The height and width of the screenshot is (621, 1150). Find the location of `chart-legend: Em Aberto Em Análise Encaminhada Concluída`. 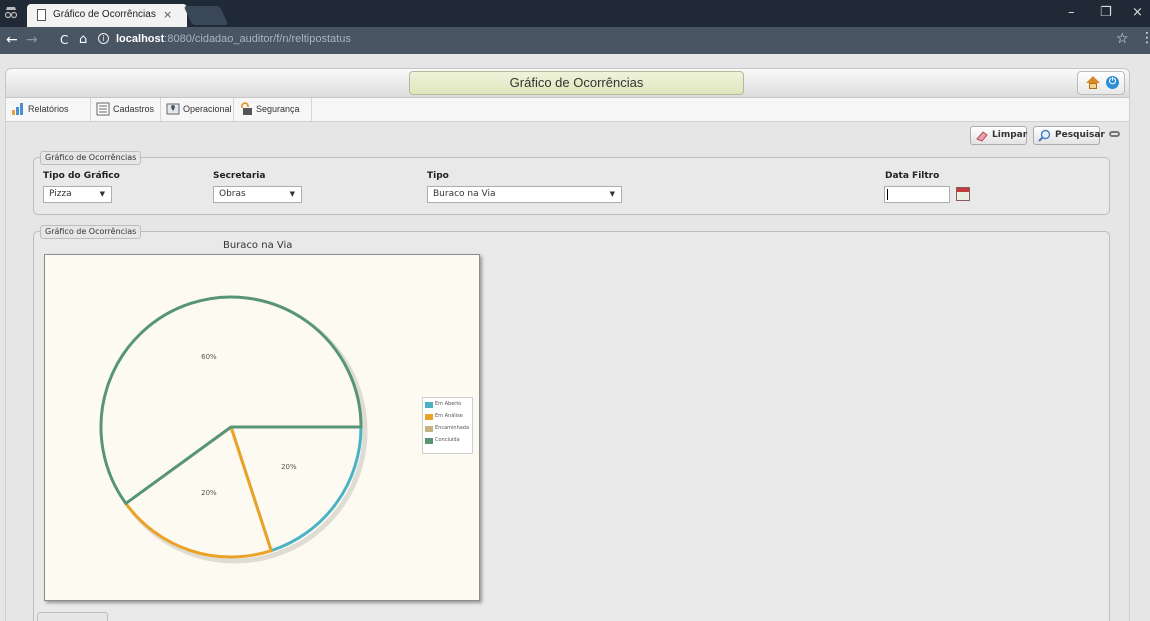

chart-legend: Em Aberto Em Análise Encaminhada Concluída is located at coordinates (447, 425).